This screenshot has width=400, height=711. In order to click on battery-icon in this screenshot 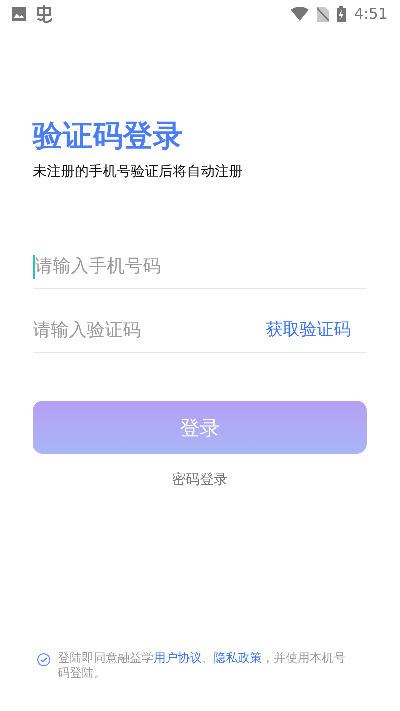, I will do `click(341, 14)`.